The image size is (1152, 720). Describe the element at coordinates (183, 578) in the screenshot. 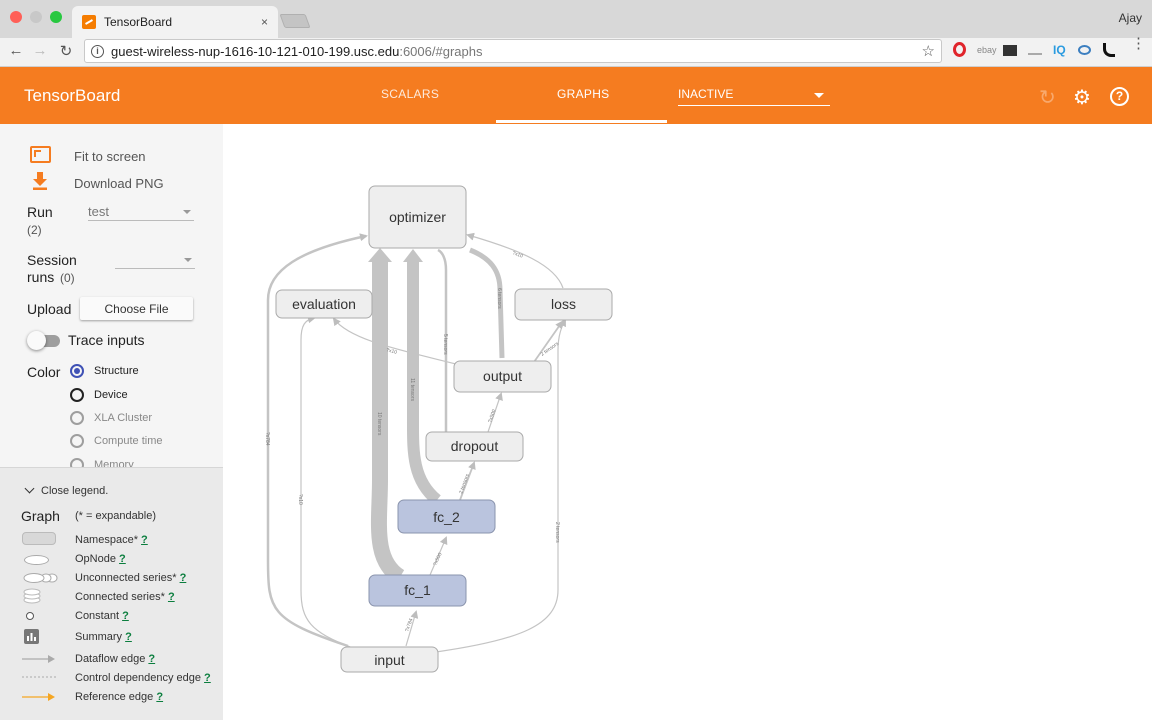

I see `unconnected-series-help-link: ?` at that location.